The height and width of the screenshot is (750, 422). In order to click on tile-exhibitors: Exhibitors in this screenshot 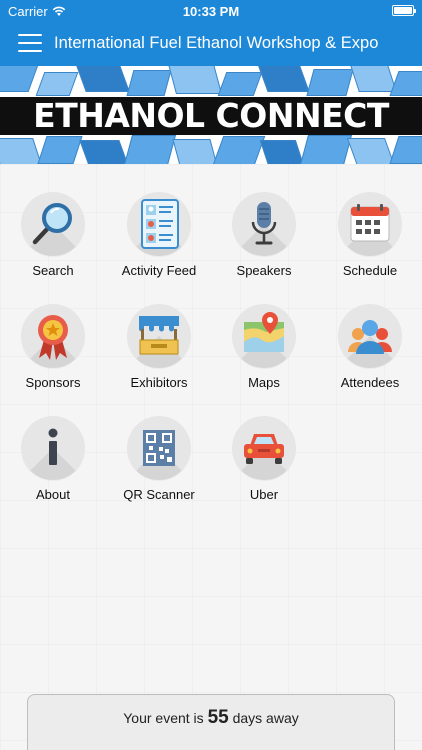, I will do `click(159, 333)`.